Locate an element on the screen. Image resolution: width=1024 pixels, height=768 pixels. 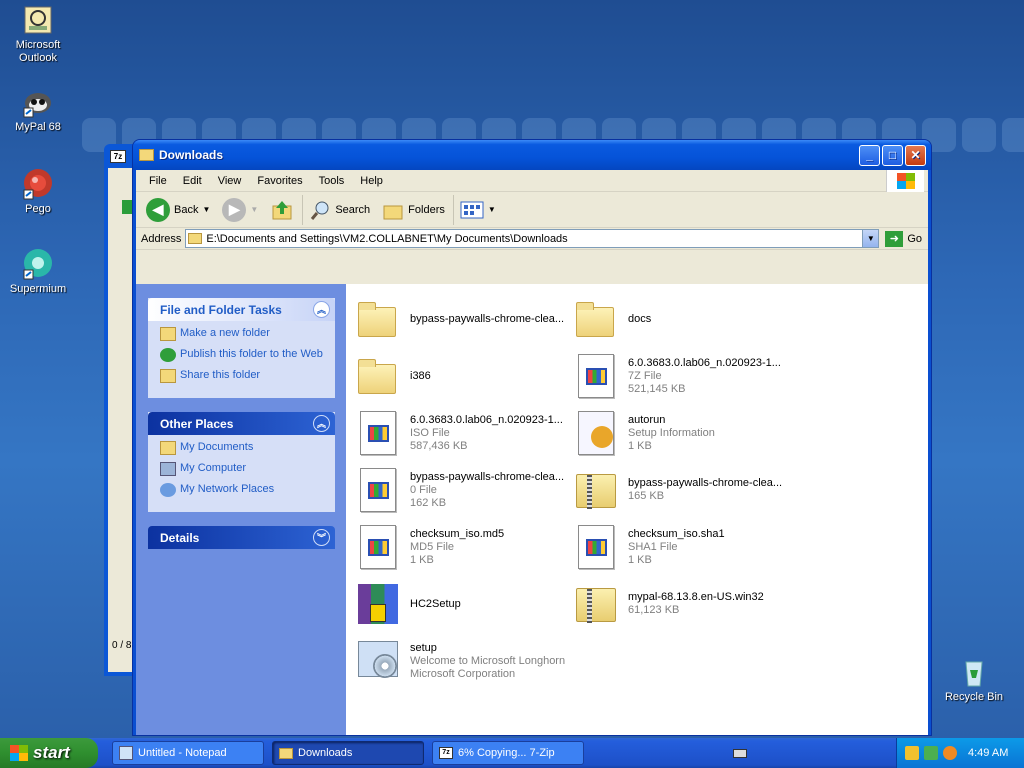
my-computer-link: My Computer is located at coordinates (242, 469).